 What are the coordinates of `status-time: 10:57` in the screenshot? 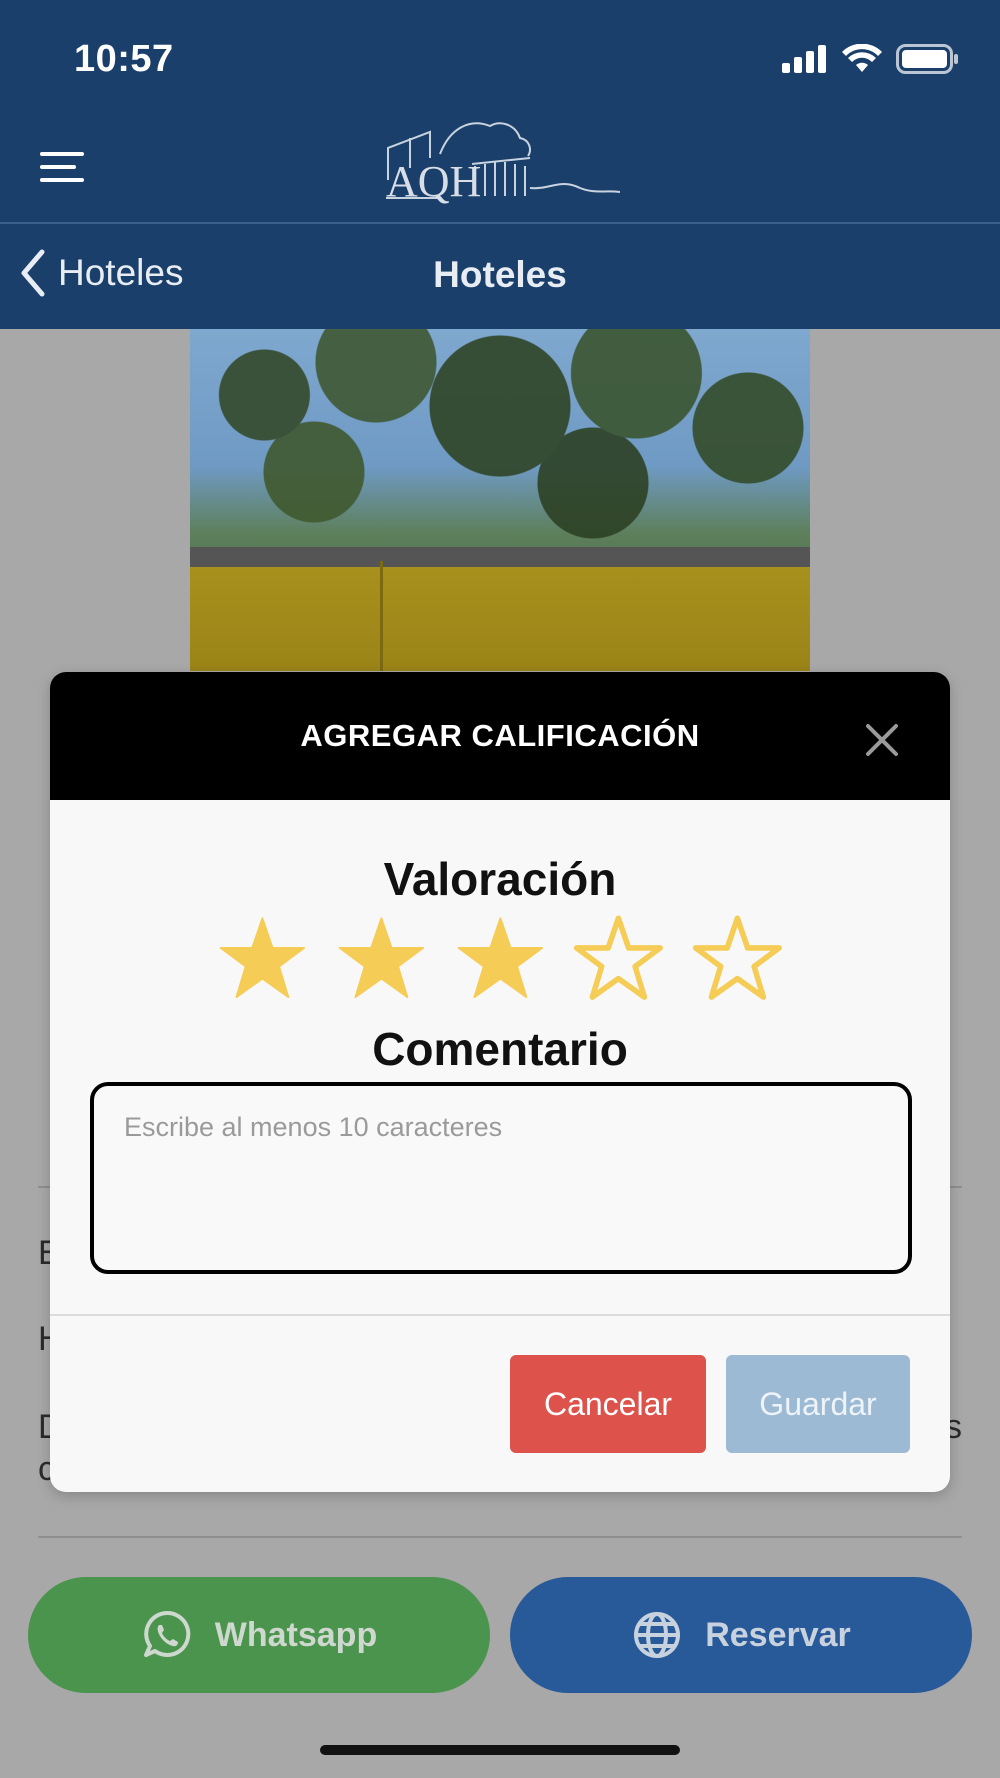 It's located at (124, 59).